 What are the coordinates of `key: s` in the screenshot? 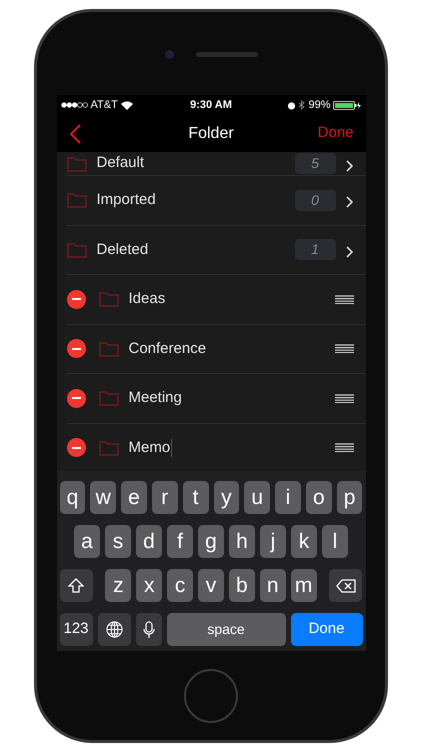 It's located at (118, 541).